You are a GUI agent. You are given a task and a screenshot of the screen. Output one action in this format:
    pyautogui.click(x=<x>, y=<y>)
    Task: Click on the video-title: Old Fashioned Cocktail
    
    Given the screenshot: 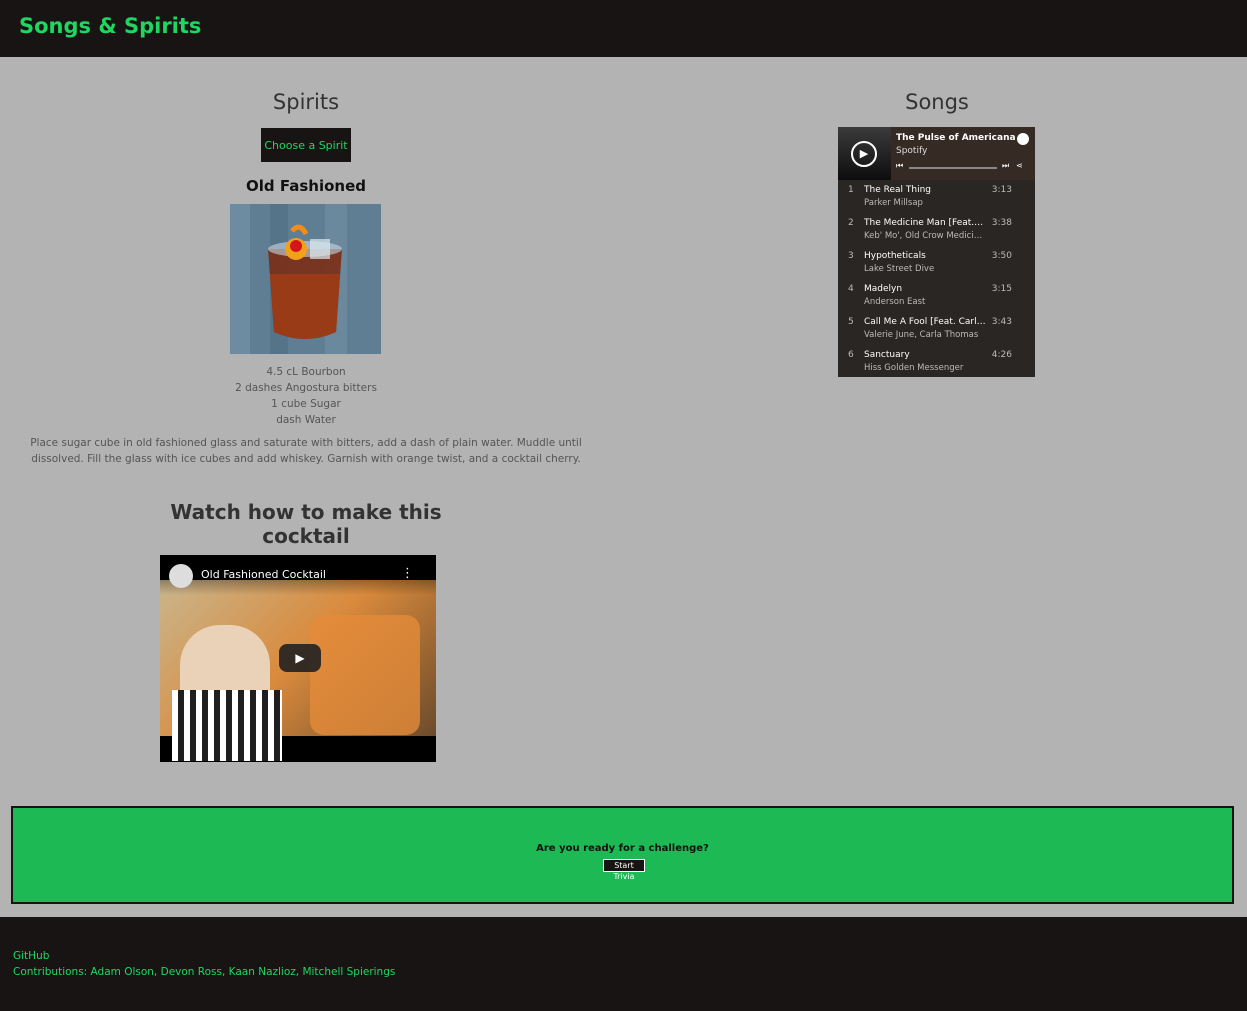 What is the action you would take?
    pyautogui.click(x=263, y=574)
    